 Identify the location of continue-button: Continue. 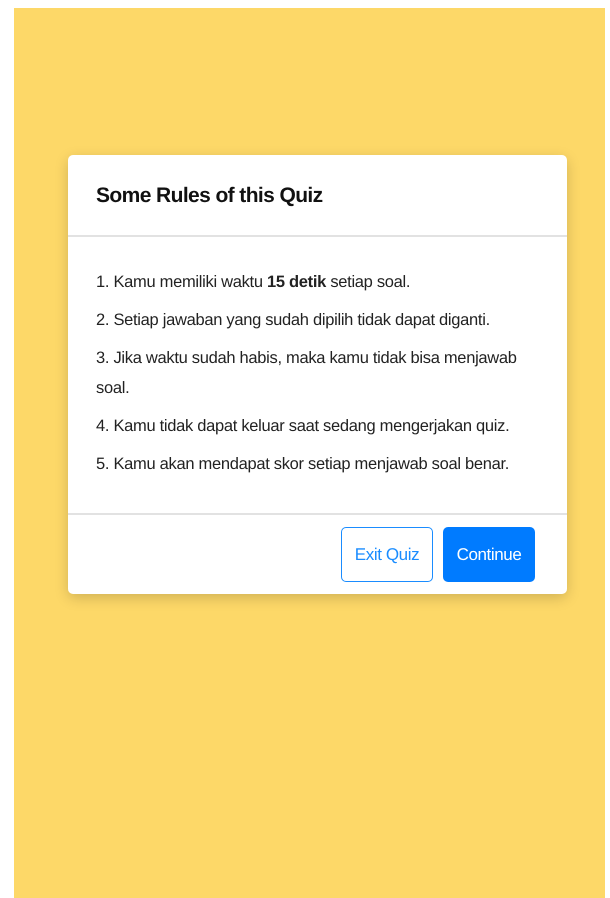
(489, 554).